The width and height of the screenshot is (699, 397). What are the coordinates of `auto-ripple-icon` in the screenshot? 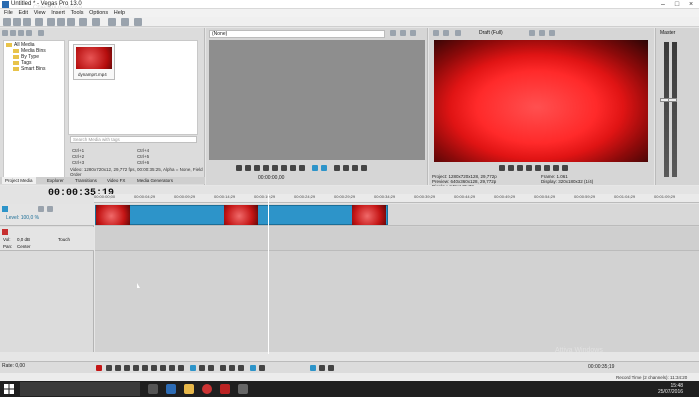 It's located at (313, 368).